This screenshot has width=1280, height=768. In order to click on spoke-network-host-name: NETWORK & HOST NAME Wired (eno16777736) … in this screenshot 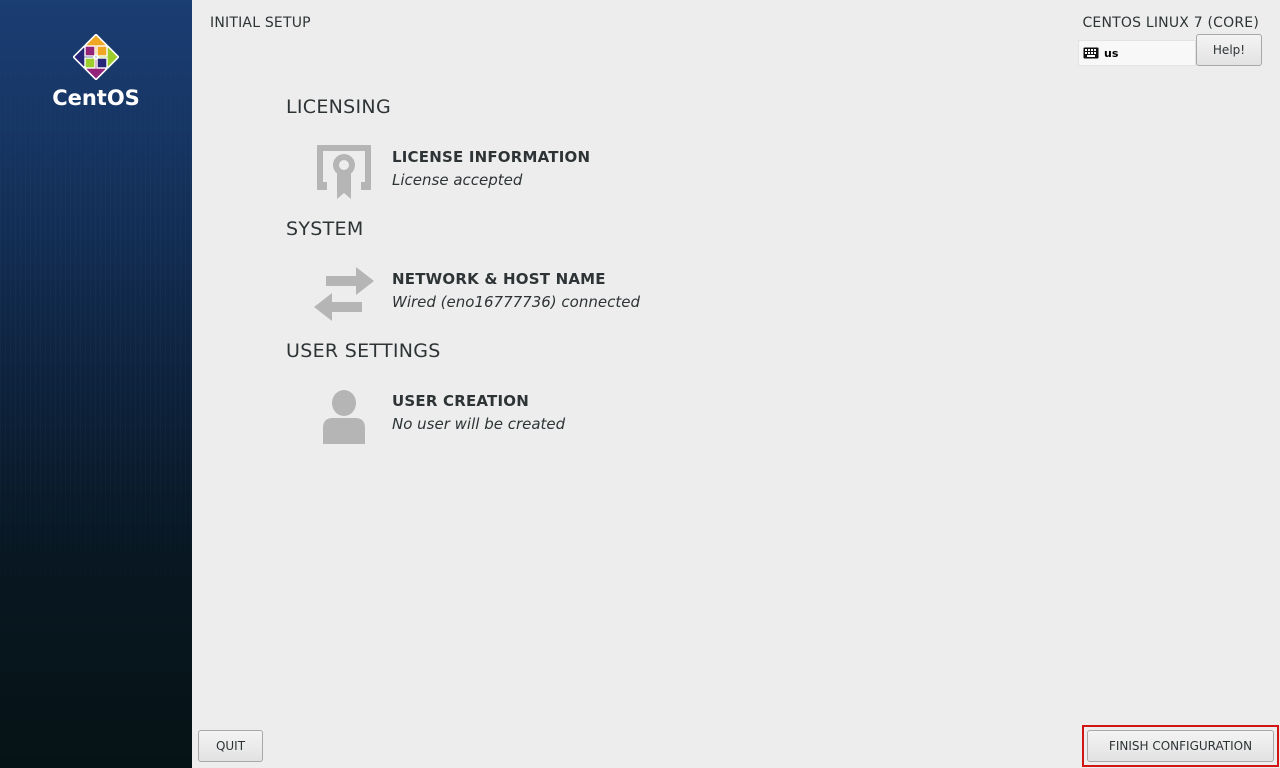, I will do `click(520, 294)`.